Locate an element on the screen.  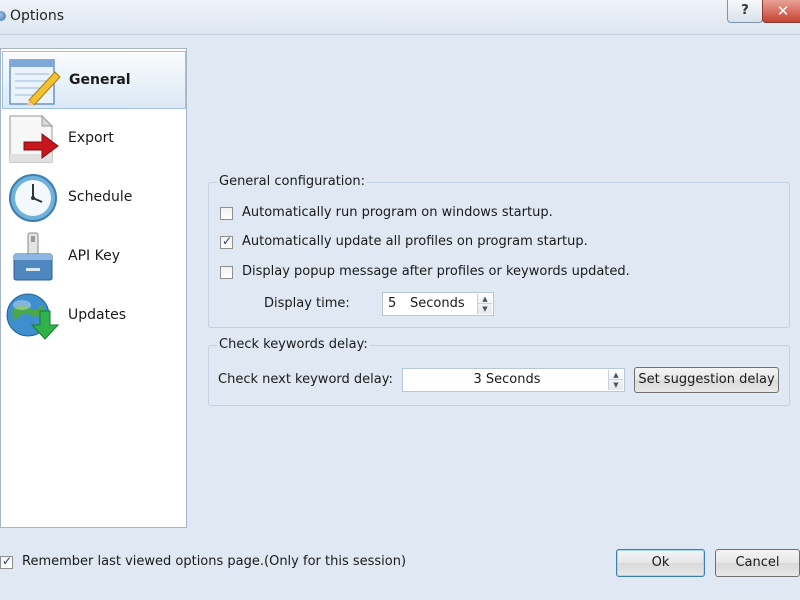
sidebar-item-api-key: API Key is located at coordinates (94, 257).